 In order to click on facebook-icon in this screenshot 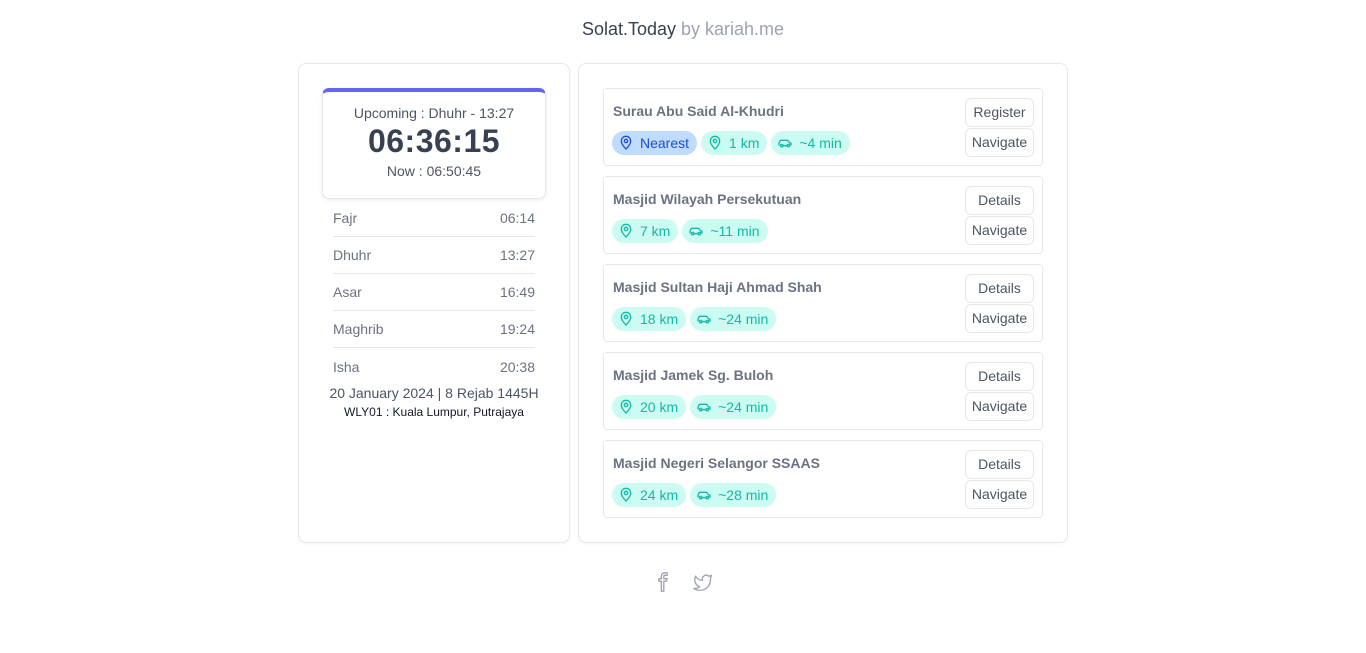, I will do `click(663, 582)`.